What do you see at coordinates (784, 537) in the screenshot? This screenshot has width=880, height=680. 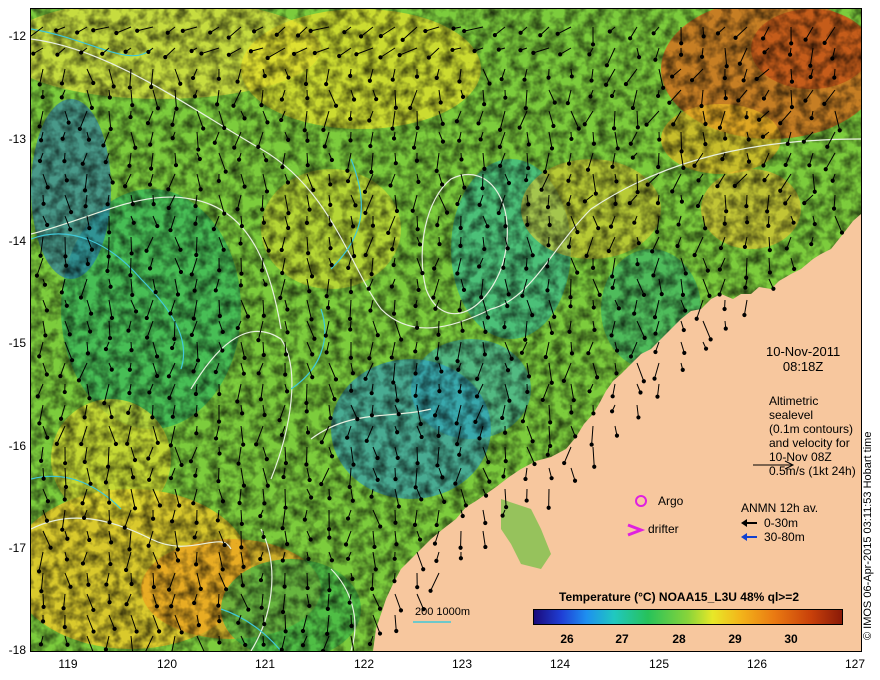 I see `anmn-deep-label: 30-80m` at bounding box center [784, 537].